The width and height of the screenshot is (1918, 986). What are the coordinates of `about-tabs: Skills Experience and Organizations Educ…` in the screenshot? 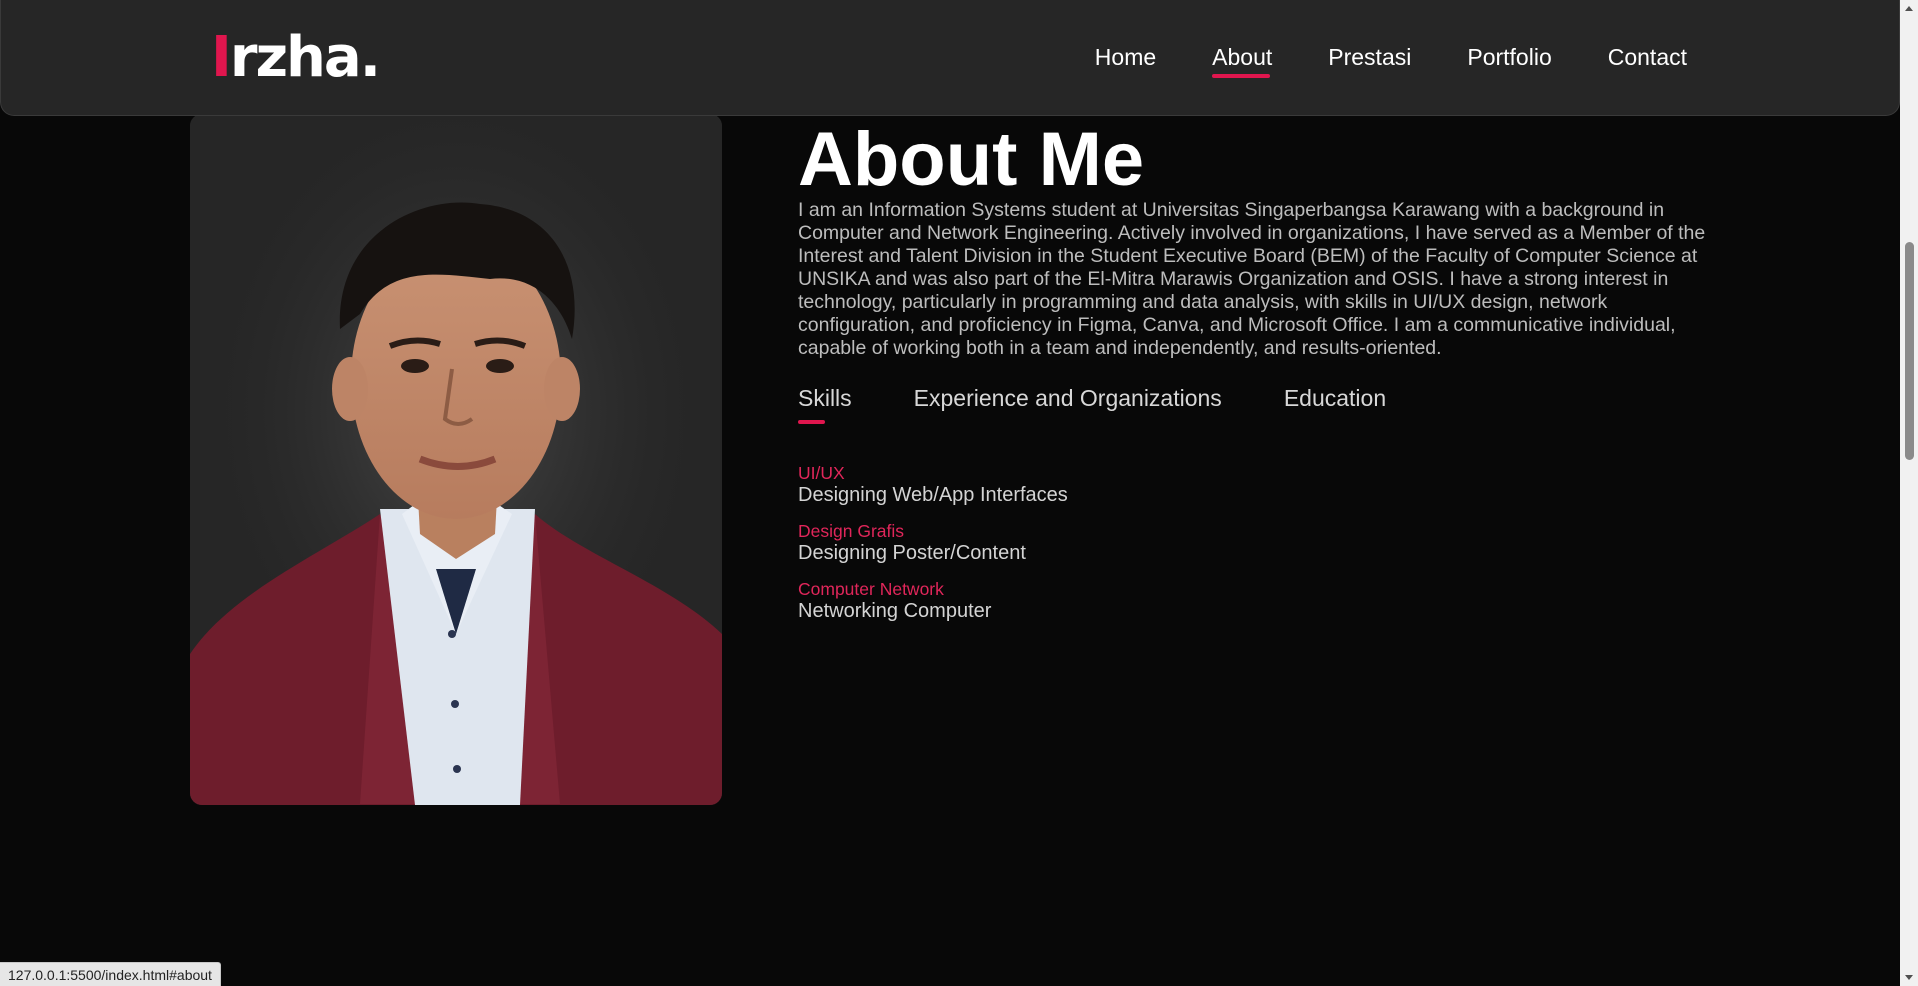 It's located at (1092, 404).